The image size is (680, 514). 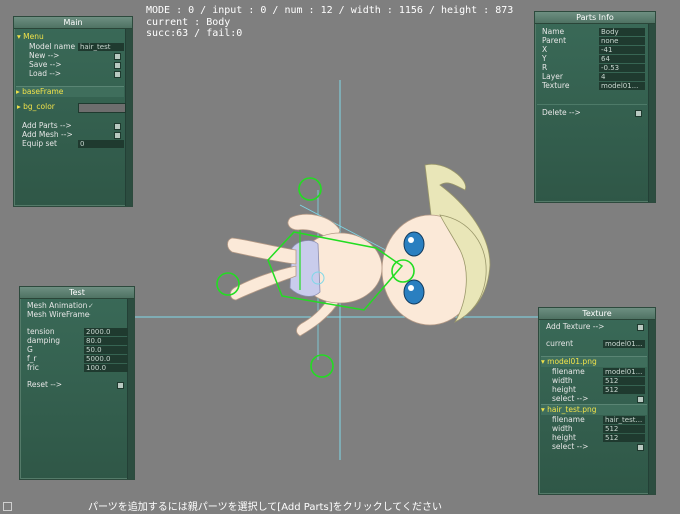 I want to click on parts-parent-label: Parent, so click(x=554, y=40).